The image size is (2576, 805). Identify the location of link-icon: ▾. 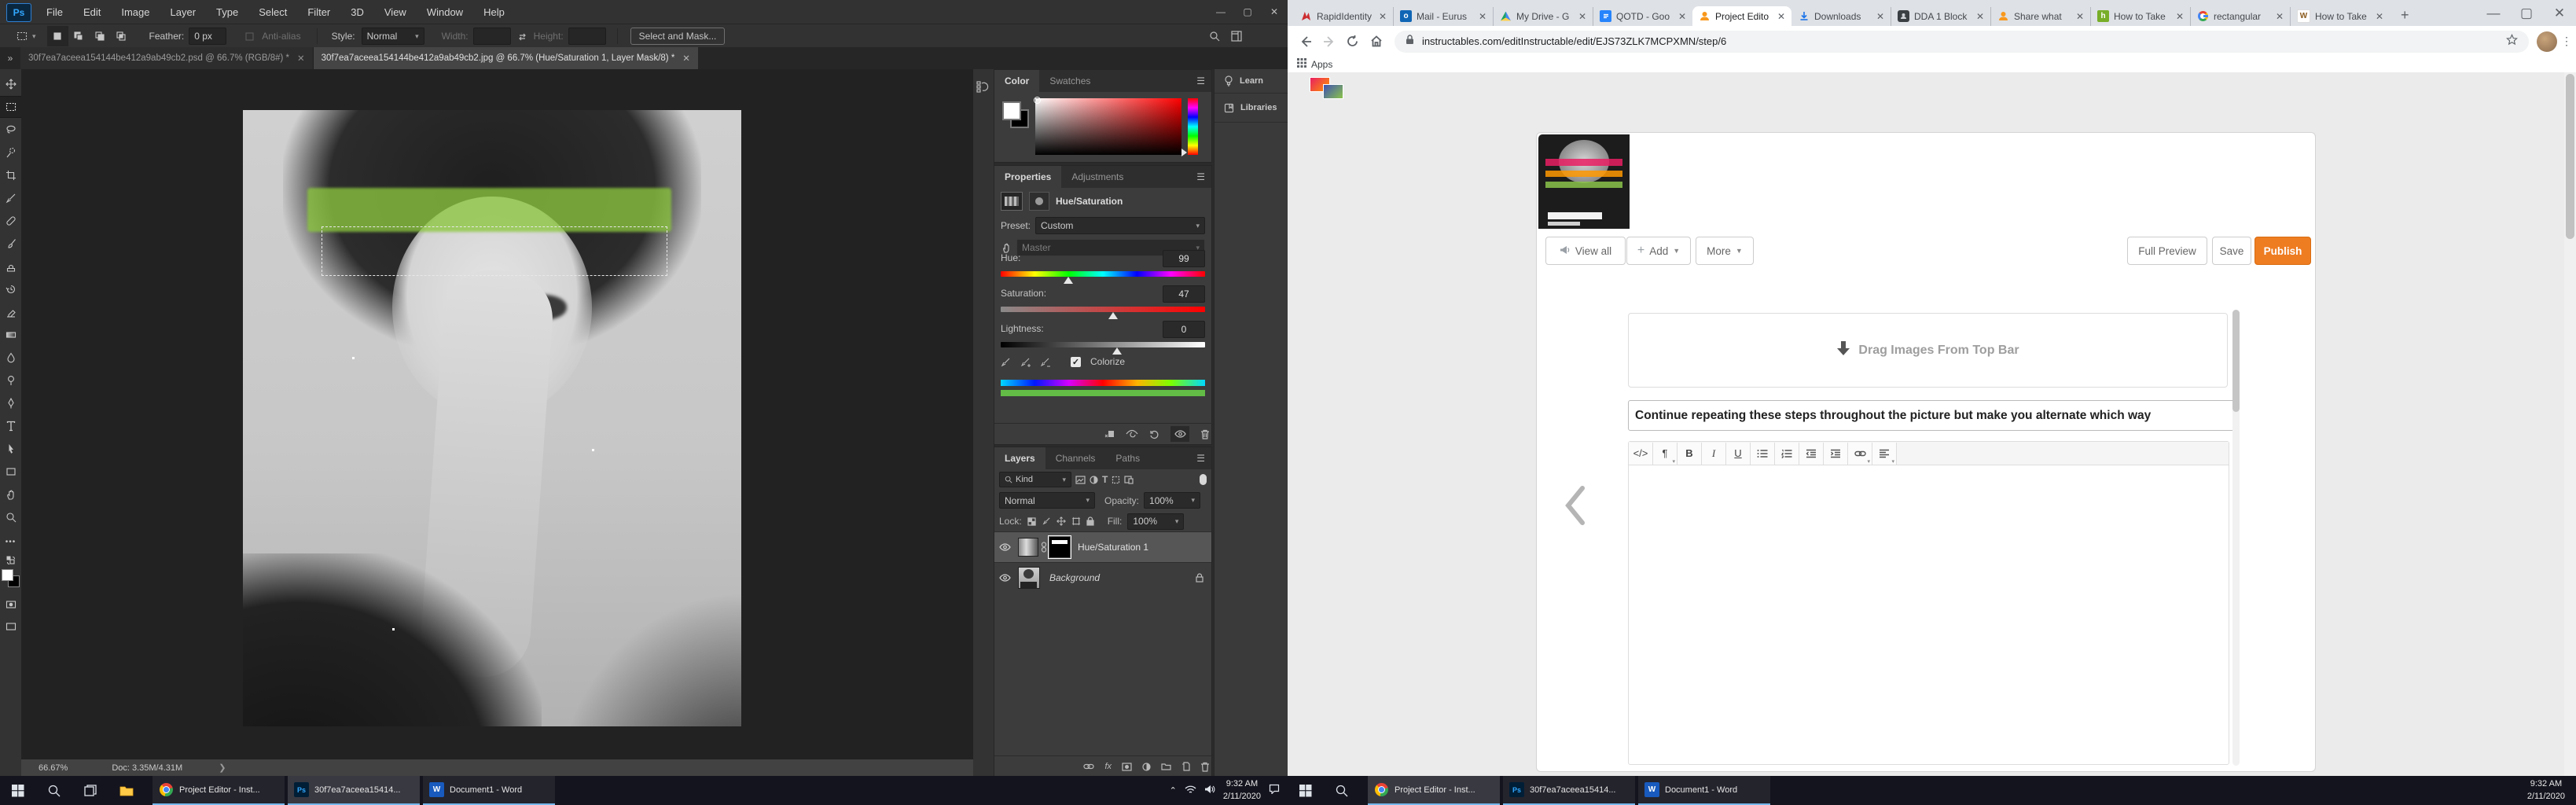
(1860, 453).